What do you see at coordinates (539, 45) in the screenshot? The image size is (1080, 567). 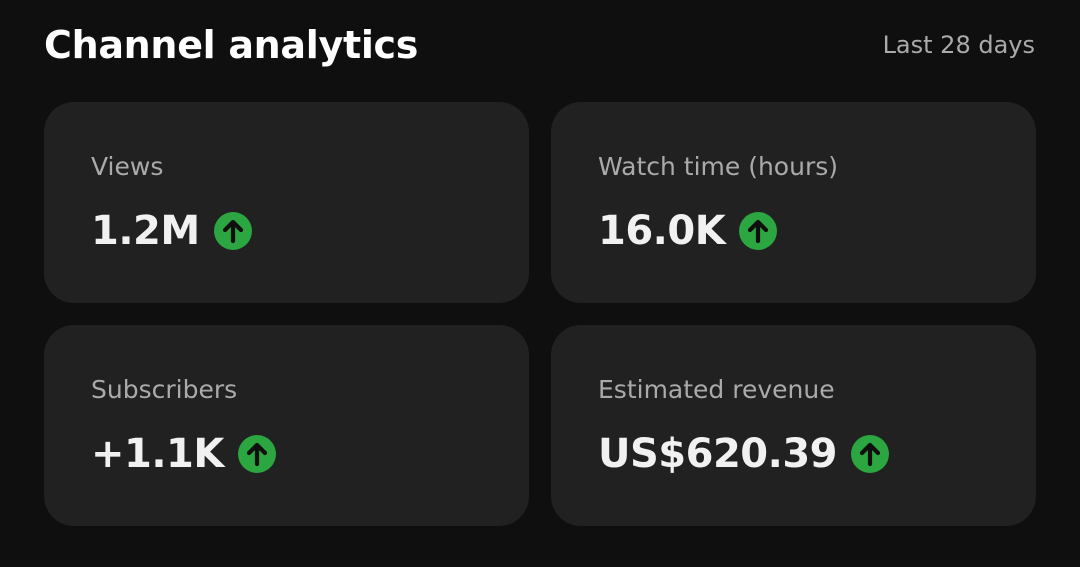 I see `header: Channel analytics Last 28 days` at bounding box center [539, 45].